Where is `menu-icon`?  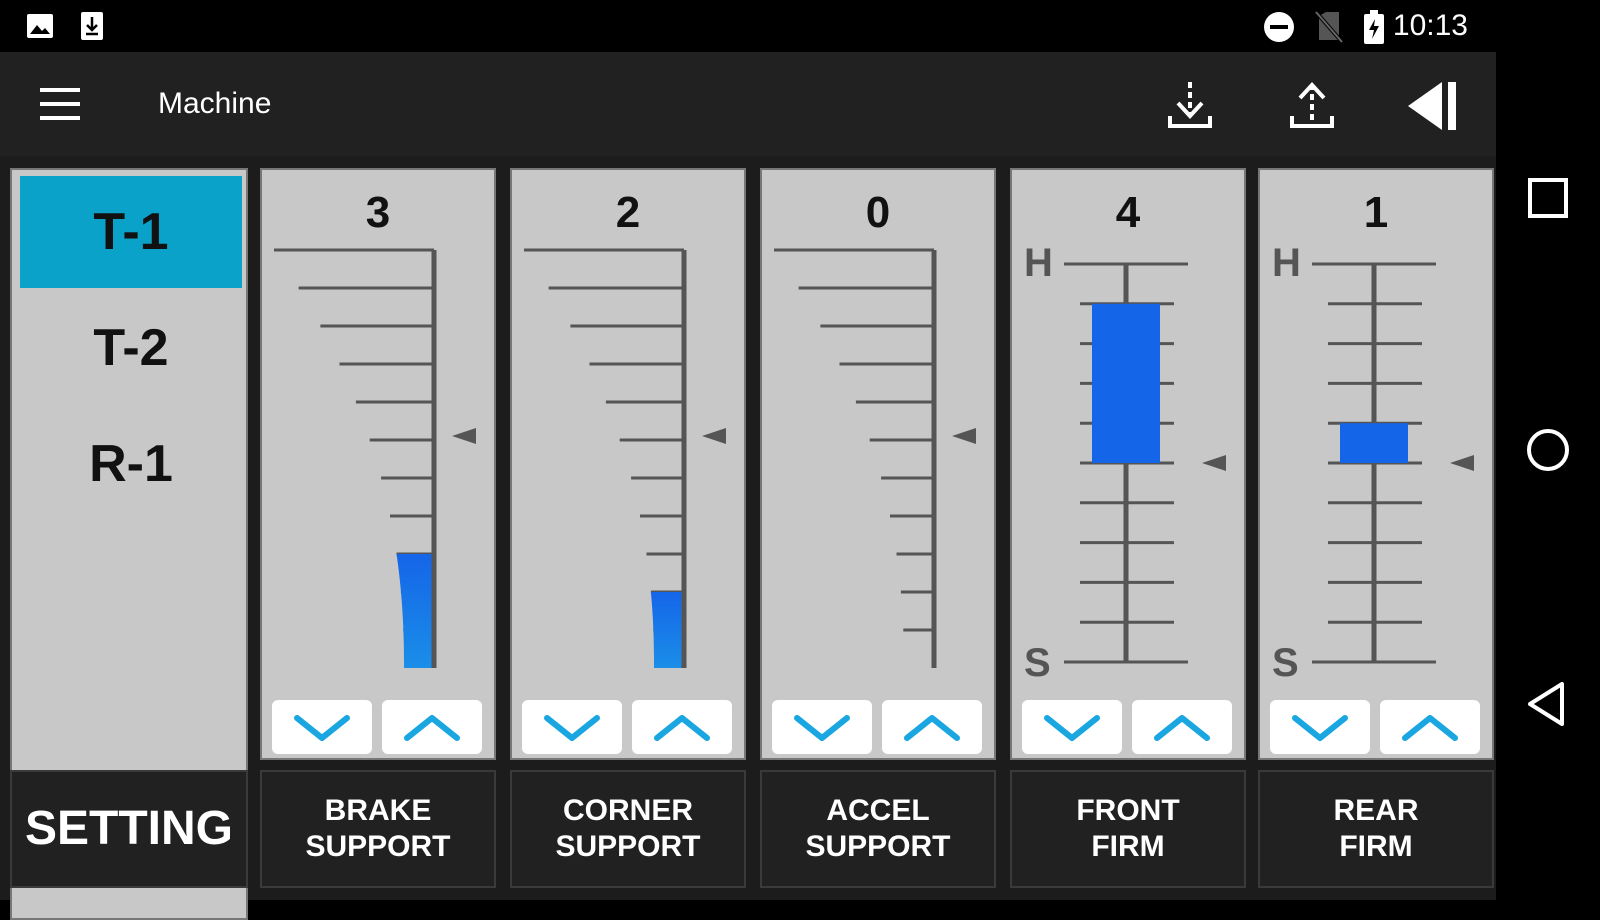 menu-icon is located at coordinates (60, 104).